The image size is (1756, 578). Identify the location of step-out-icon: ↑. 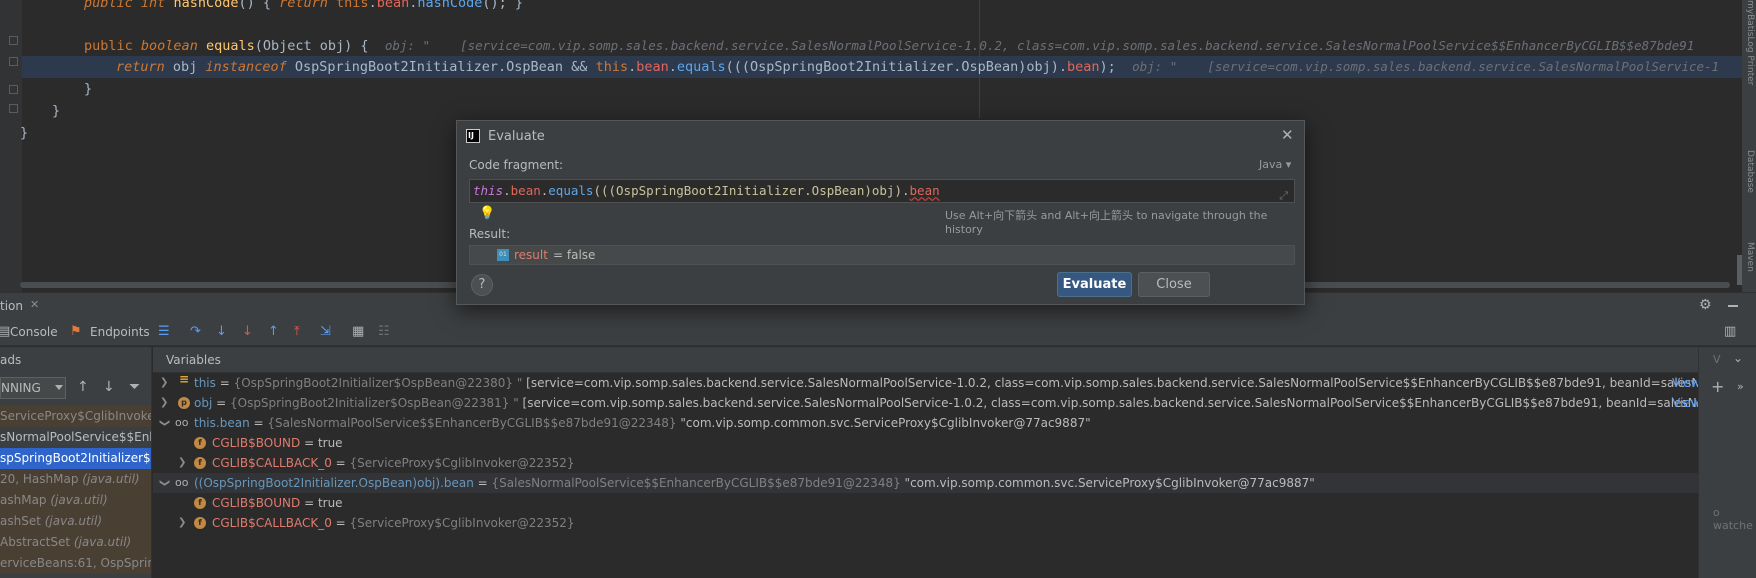
(273, 331).